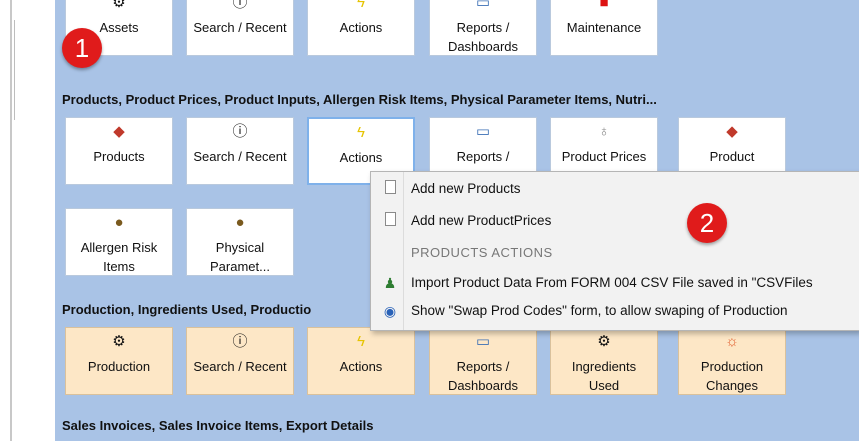 This screenshot has height=441, width=859. I want to click on section-header-production: Production, Ingredients Used, Productio, so click(187, 309).